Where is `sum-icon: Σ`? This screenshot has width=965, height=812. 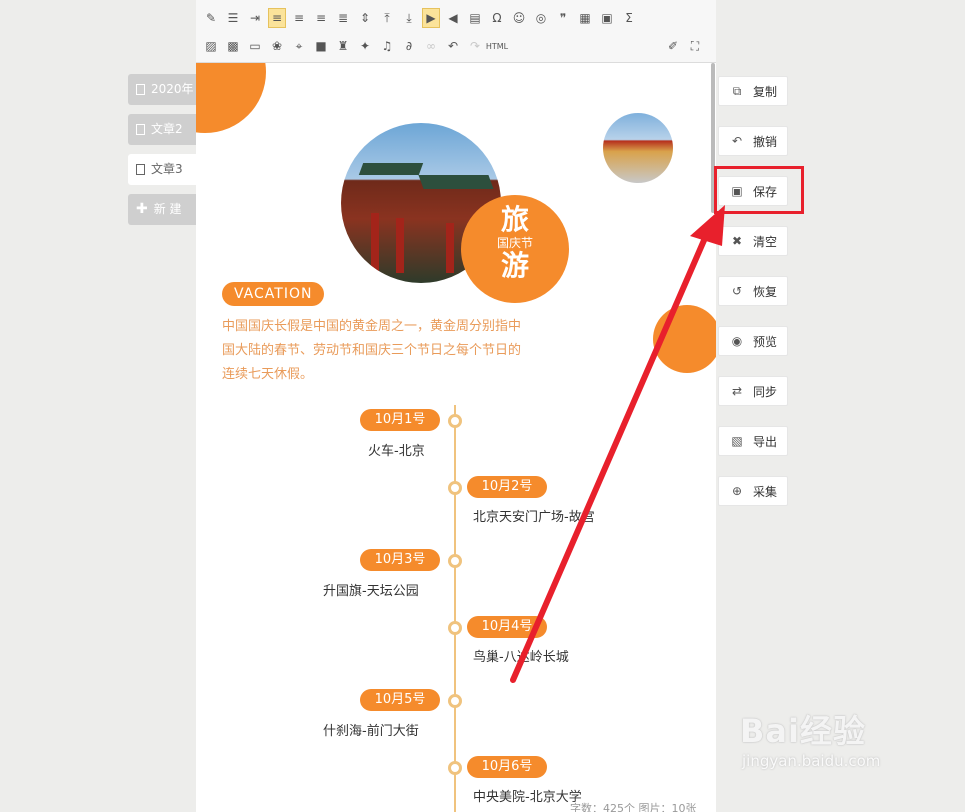
sum-icon: Σ is located at coordinates (629, 18).